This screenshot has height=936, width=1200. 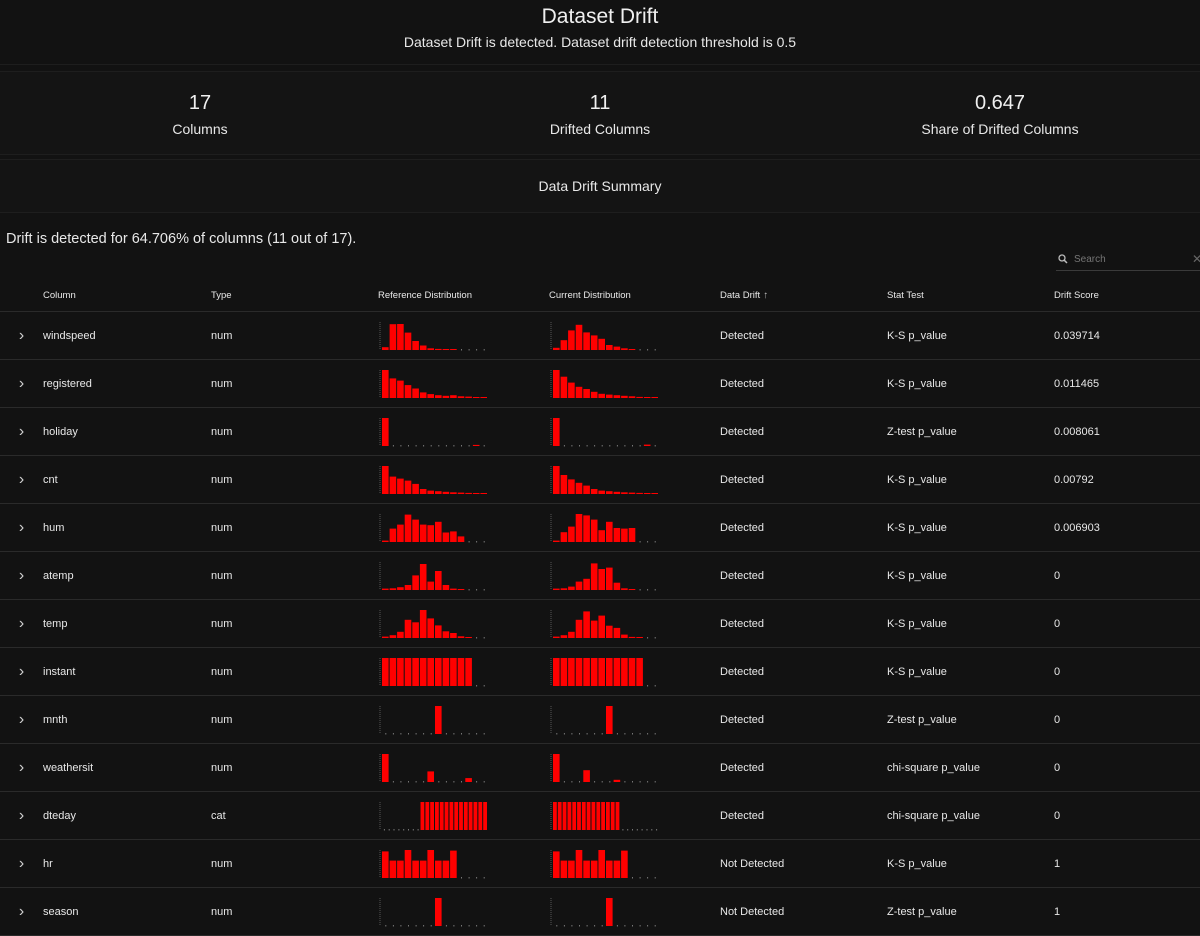 I want to click on table-row: › hr num Not Detected K-S p_value 1, so click(x=600, y=863).